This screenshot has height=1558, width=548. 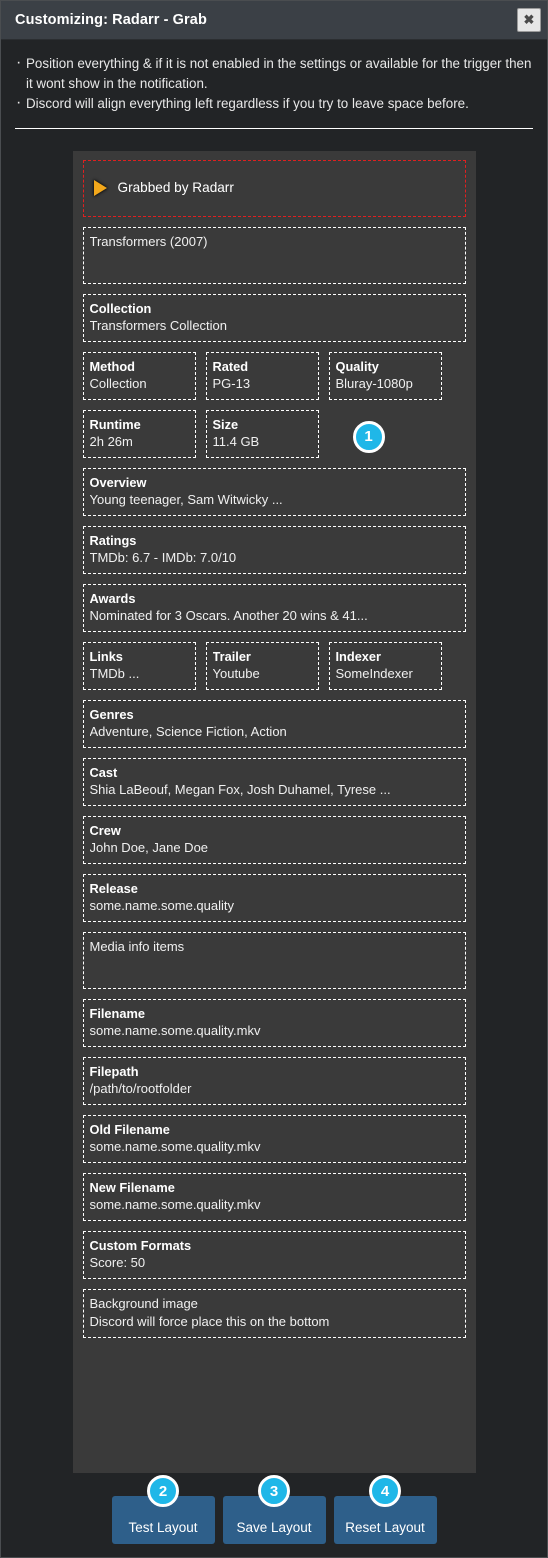 I want to click on layout-field-filepath: Filepath /path/to/rootfolder, so click(x=274, y=1080).